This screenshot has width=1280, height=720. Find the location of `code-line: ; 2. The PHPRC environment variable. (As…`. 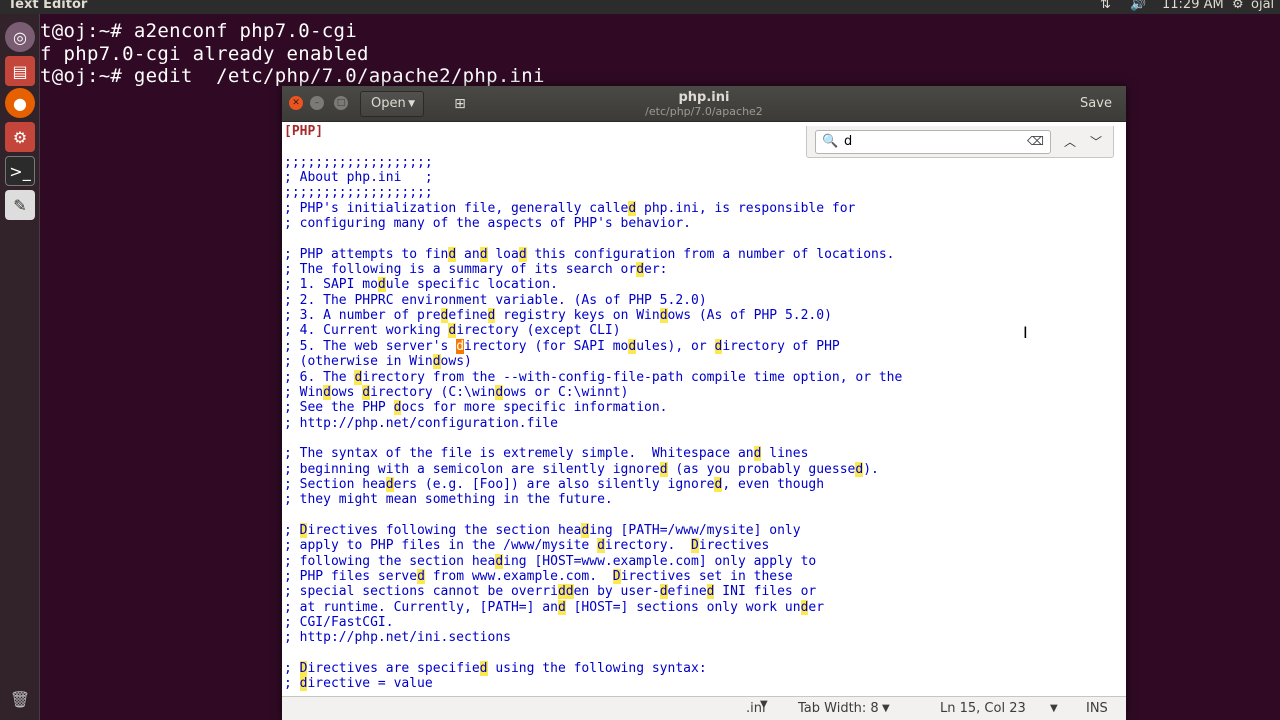

code-line: ; 2. The PHPRC environment variable. (As… is located at coordinates (495, 300).